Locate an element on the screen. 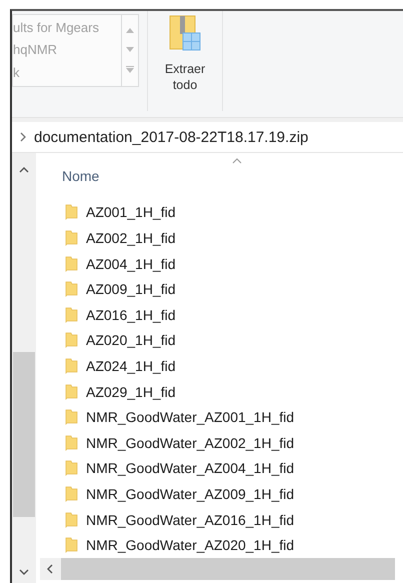  file-name: AZ002_1H_fid is located at coordinates (131, 238).